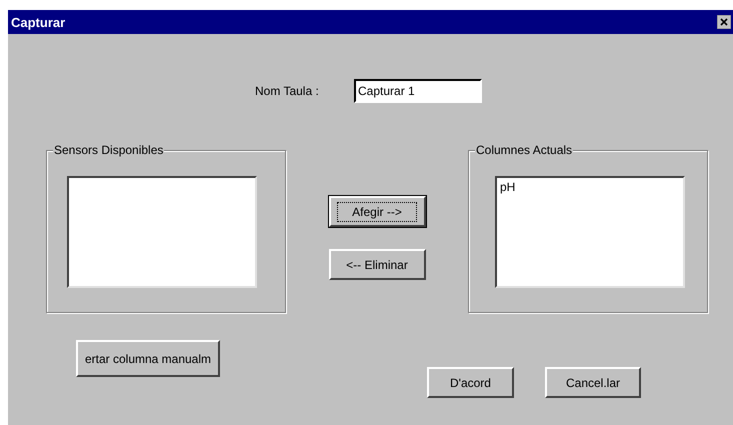 The height and width of the screenshot is (425, 733). What do you see at coordinates (593, 382) in the screenshot?
I see `dialog-button: Cancel.lar` at bounding box center [593, 382].